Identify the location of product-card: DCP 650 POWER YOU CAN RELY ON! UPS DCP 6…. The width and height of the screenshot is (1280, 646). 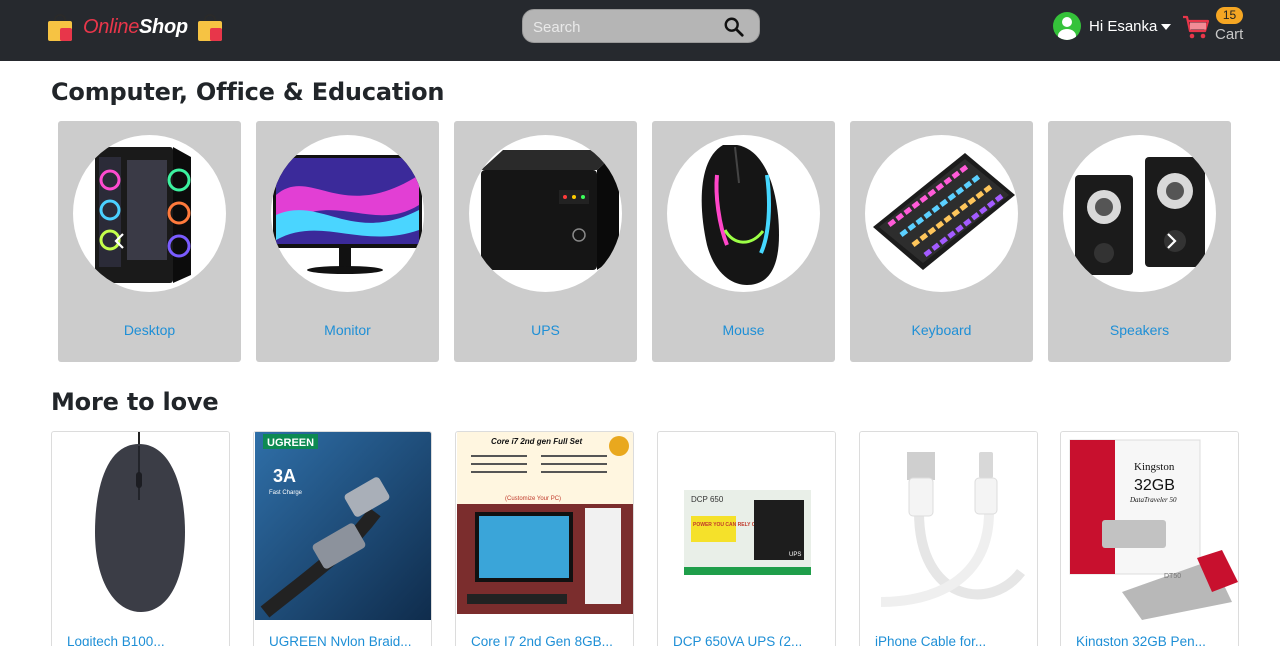
(746, 538).